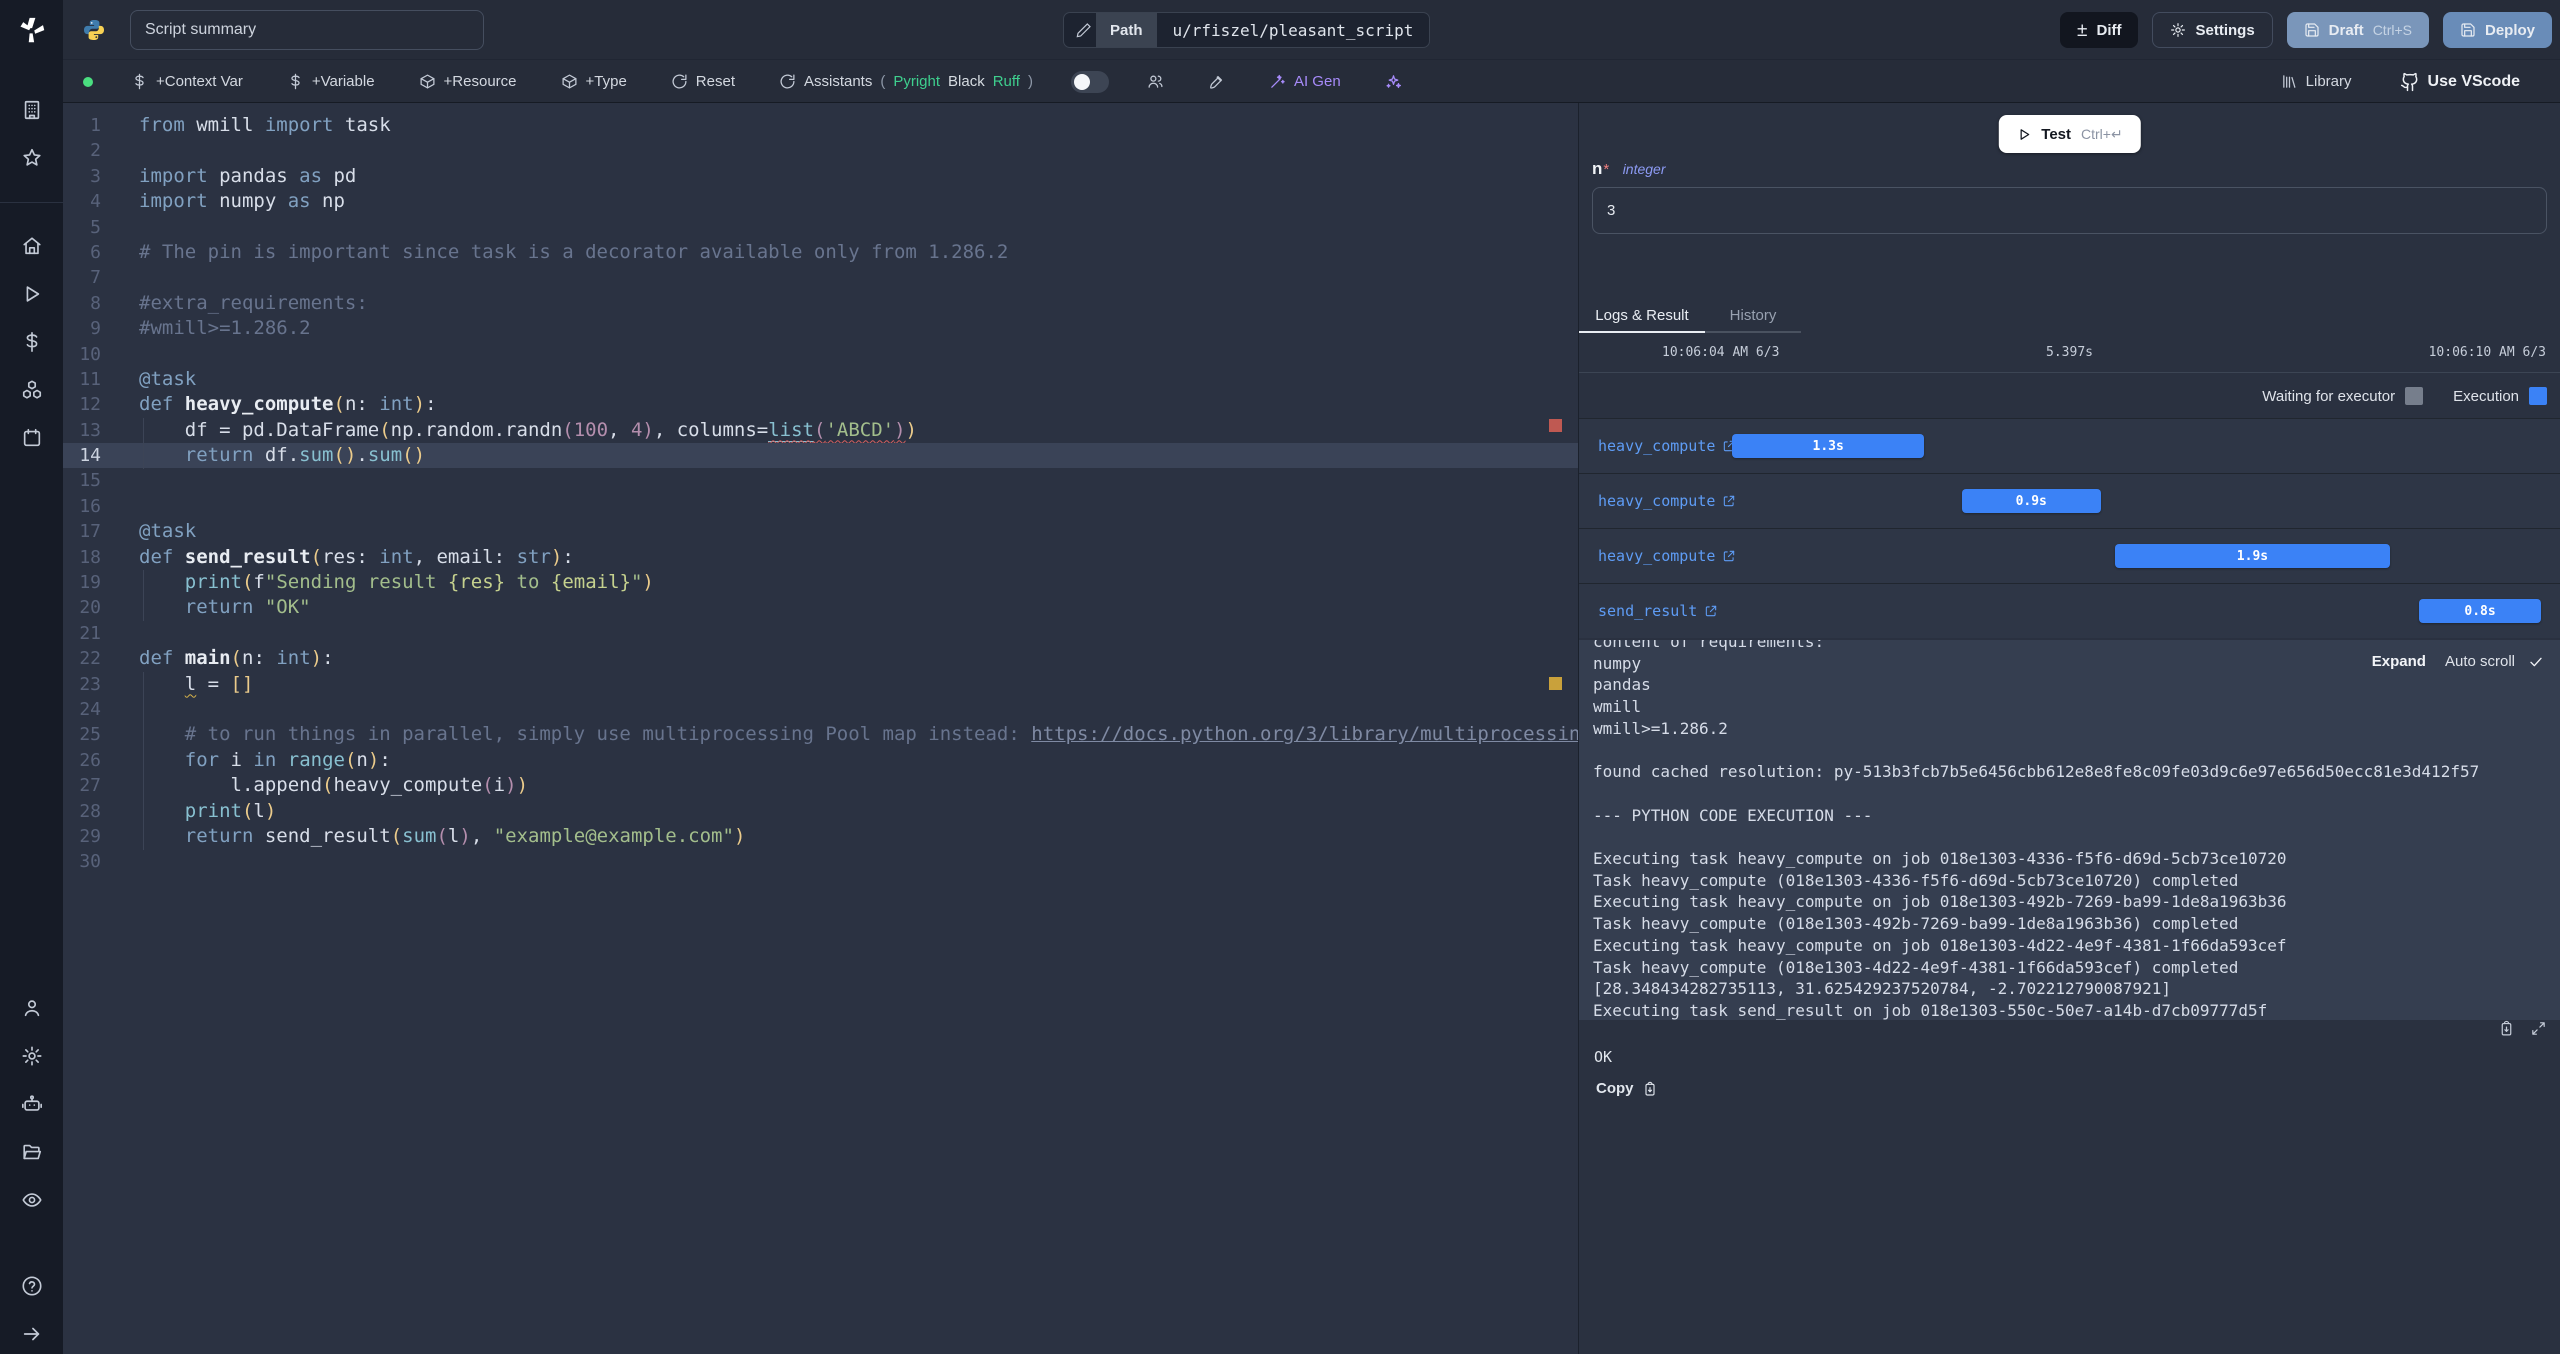 The height and width of the screenshot is (1354, 2560). What do you see at coordinates (2102, 133) in the screenshot?
I see `test-shortcut: Ctrl+↵` at bounding box center [2102, 133].